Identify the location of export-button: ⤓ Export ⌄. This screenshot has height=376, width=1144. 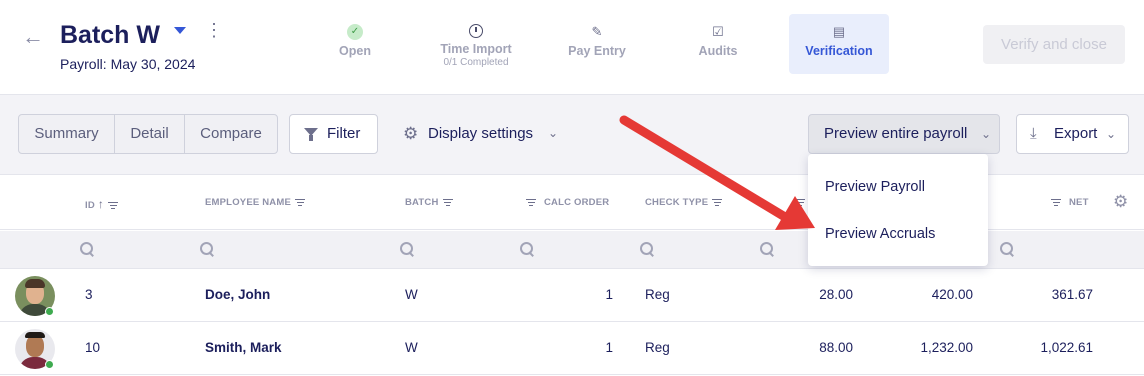
(1072, 134).